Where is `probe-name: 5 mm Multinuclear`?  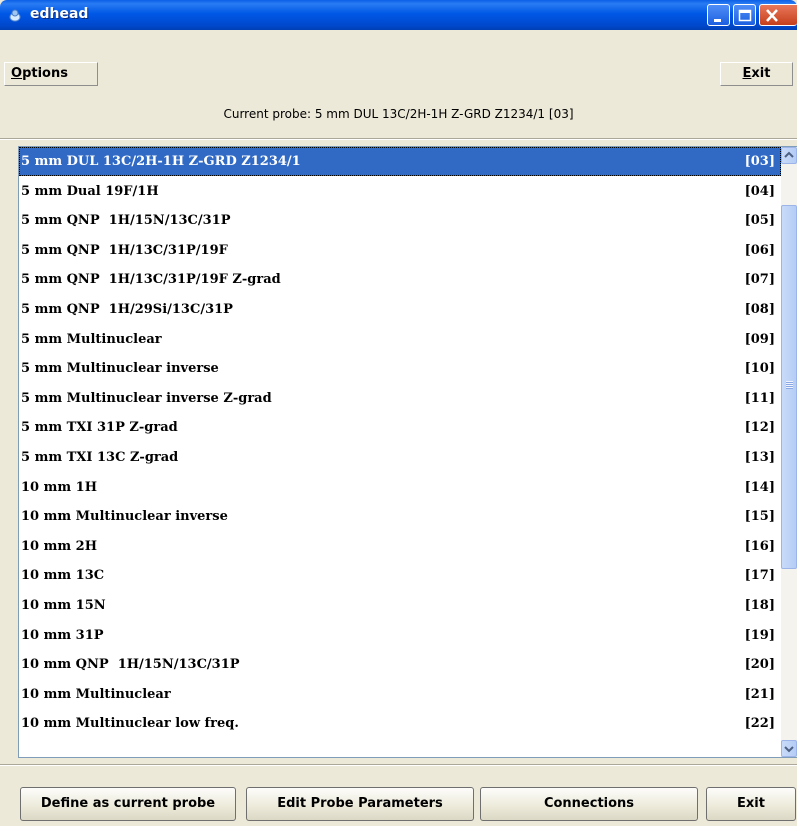 probe-name: 5 mm Multinuclear is located at coordinates (91, 339).